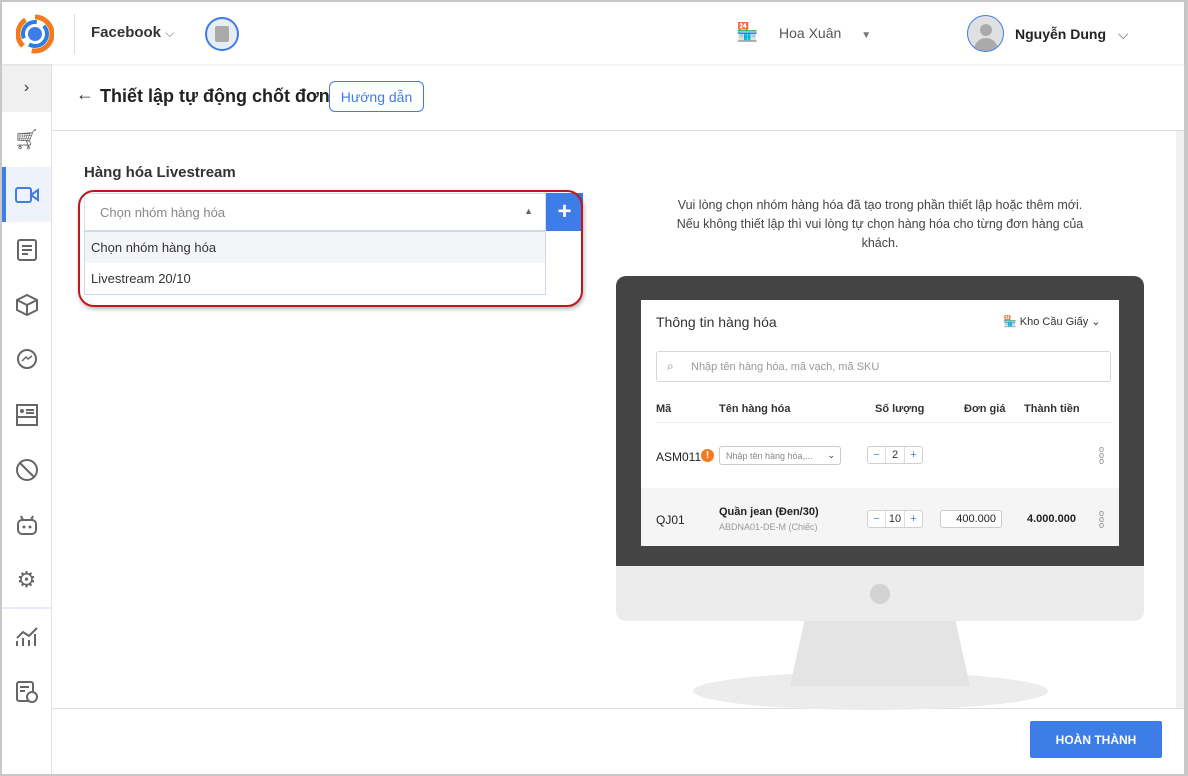 This screenshot has height=776, width=1188. I want to click on row-code: ASM011, so click(679, 457).